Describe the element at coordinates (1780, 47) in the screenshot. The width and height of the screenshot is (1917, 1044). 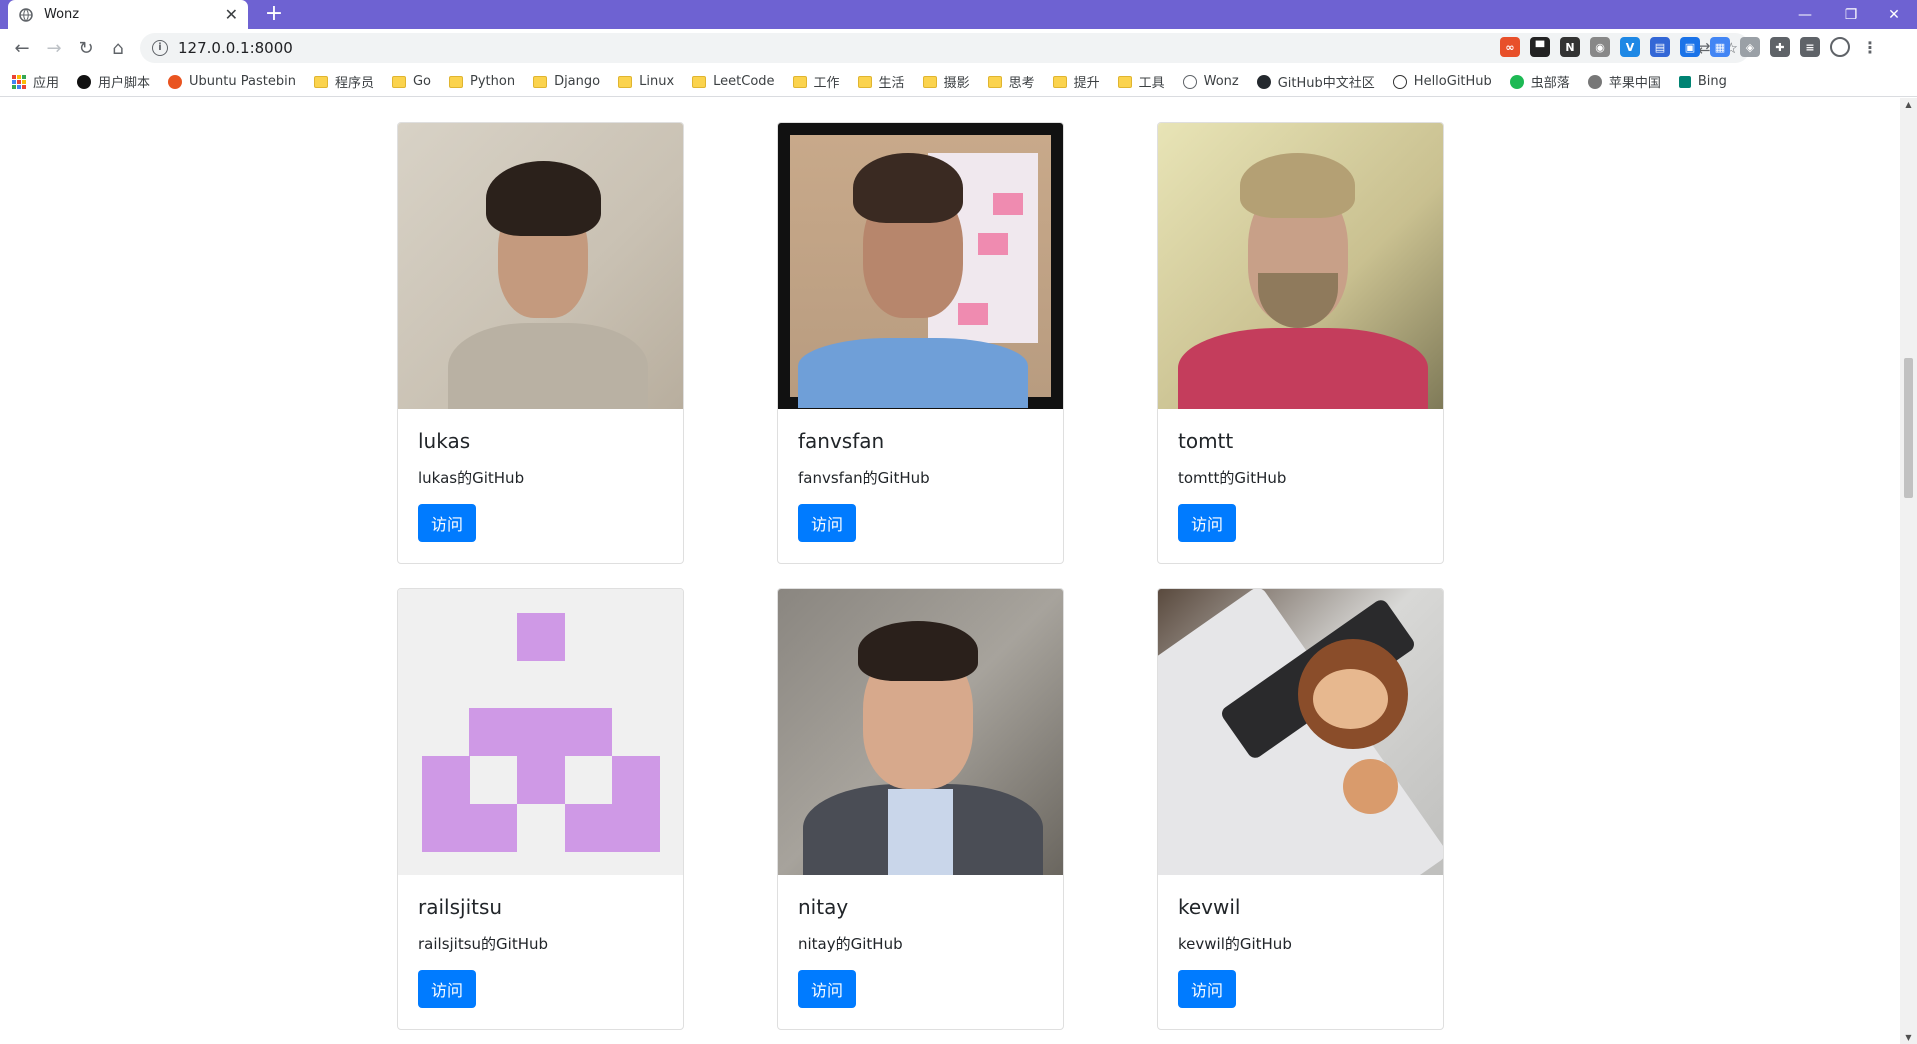
I see `puzzle-icon: ✚` at that location.